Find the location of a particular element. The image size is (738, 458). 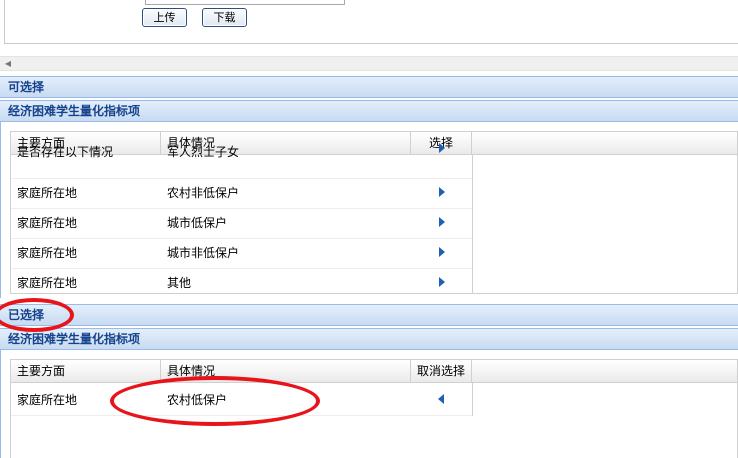

table-row: 家庭所在地 其他 is located at coordinates (241, 281).